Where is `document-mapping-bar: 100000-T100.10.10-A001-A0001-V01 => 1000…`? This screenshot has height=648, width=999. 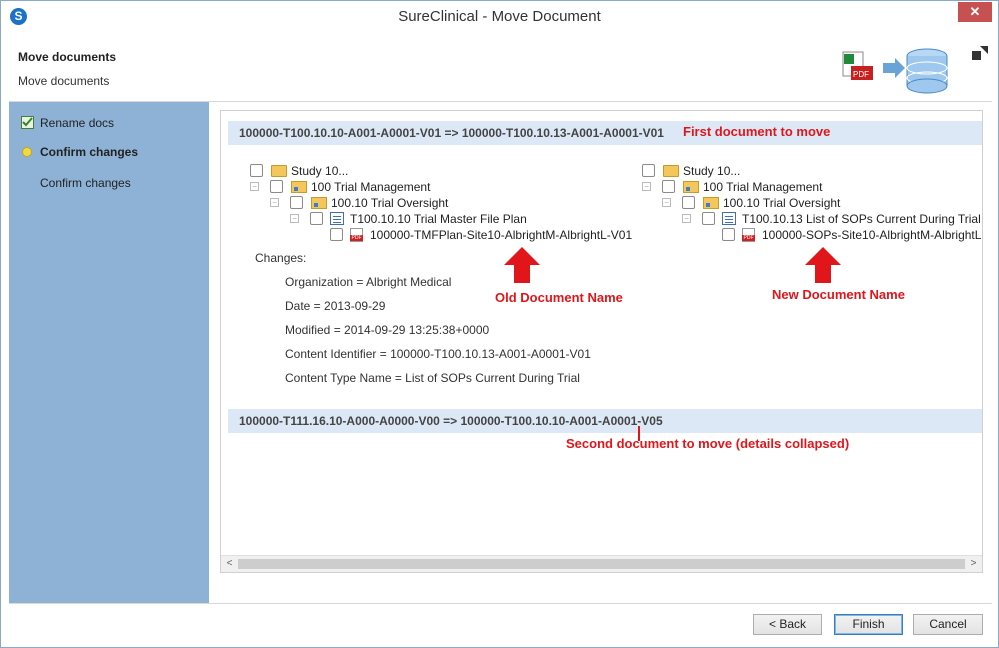 document-mapping-bar: 100000-T100.10.10-A001-A0001-V01 => 1000… is located at coordinates (605, 133).